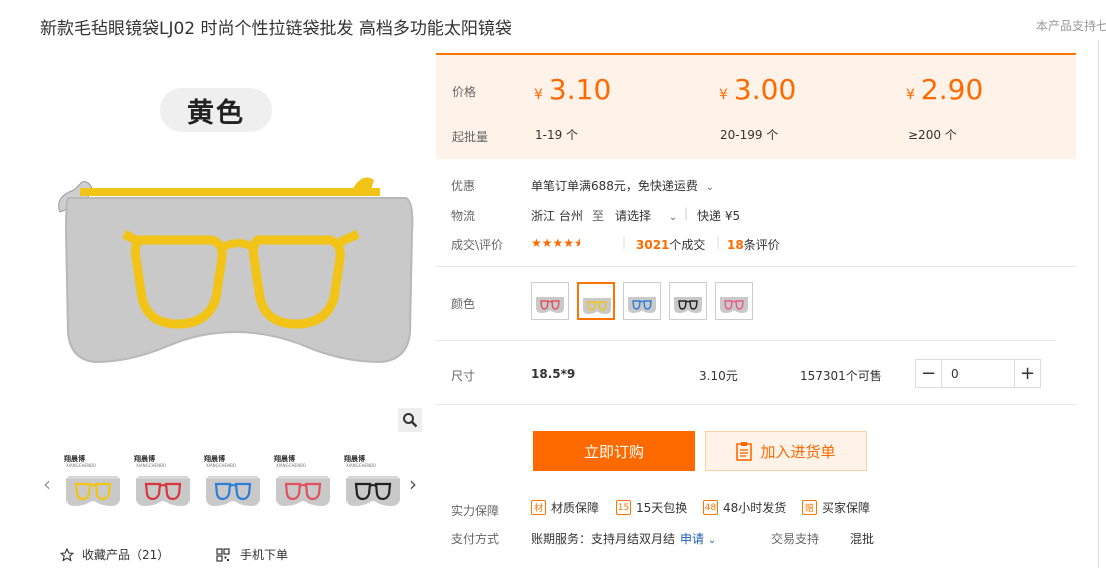 The height and width of the screenshot is (568, 1106). Describe the element at coordinates (932, 135) in the screenshot. I see `moq-tier-3: ≥200 个` at that location.